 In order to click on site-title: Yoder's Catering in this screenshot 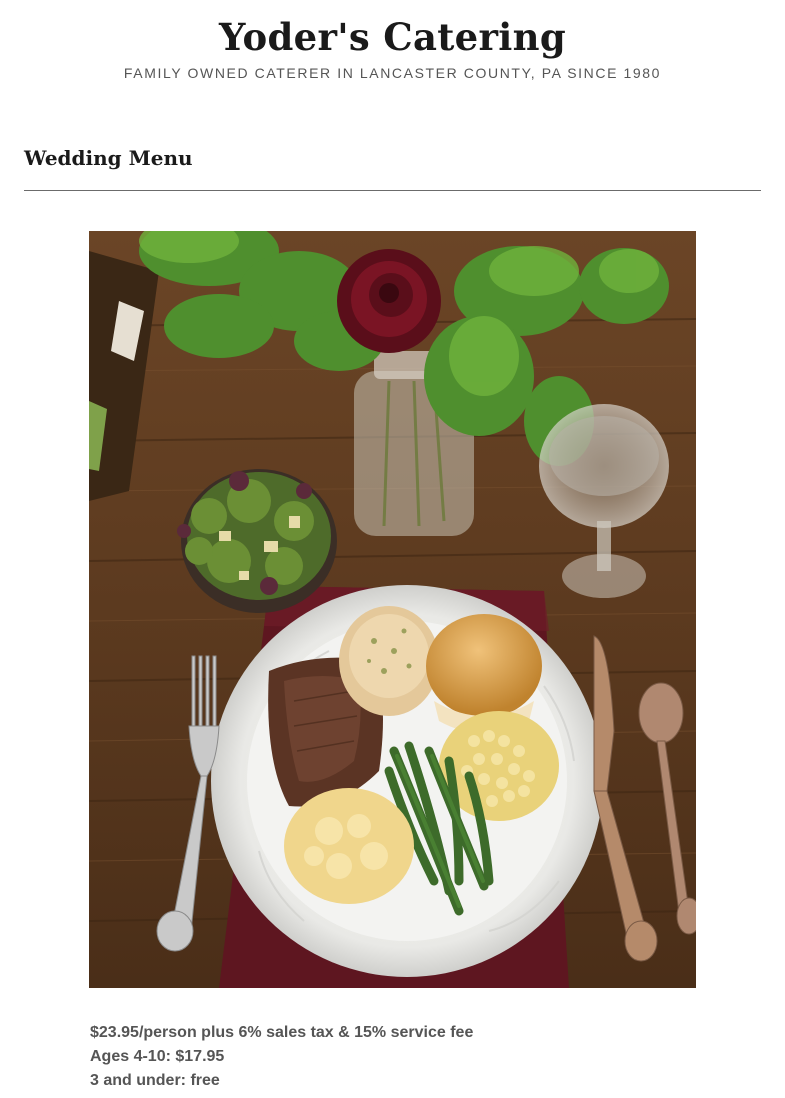, I will do `click(392, 37)`.